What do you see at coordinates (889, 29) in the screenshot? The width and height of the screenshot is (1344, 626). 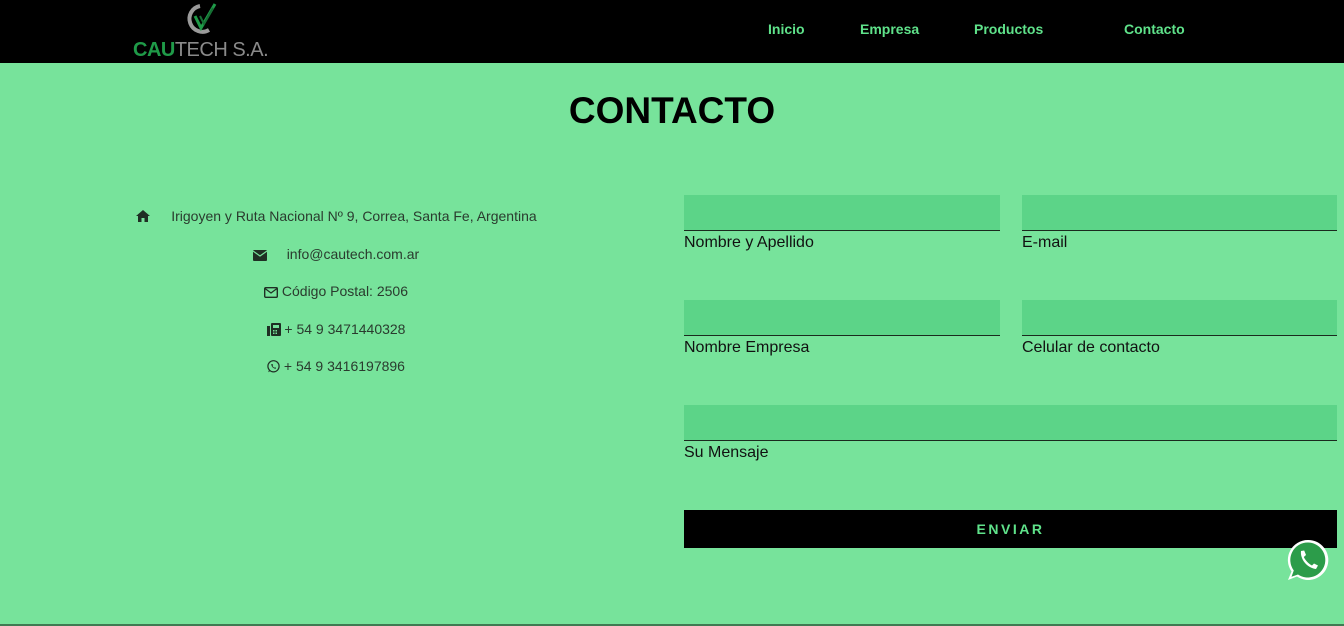 I see `nav-empresa: Empresa` at bounding box center [889, 29].